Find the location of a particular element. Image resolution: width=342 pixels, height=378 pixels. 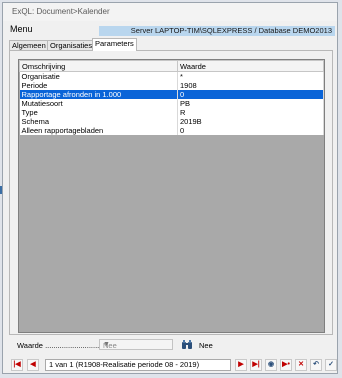

column-header-waarde: Waarde is located at coordinates (250, 66).